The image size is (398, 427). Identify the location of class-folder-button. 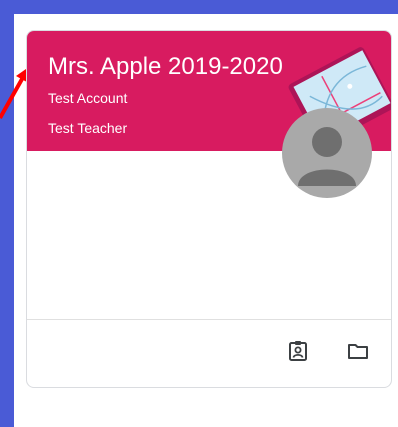
(358, 351).